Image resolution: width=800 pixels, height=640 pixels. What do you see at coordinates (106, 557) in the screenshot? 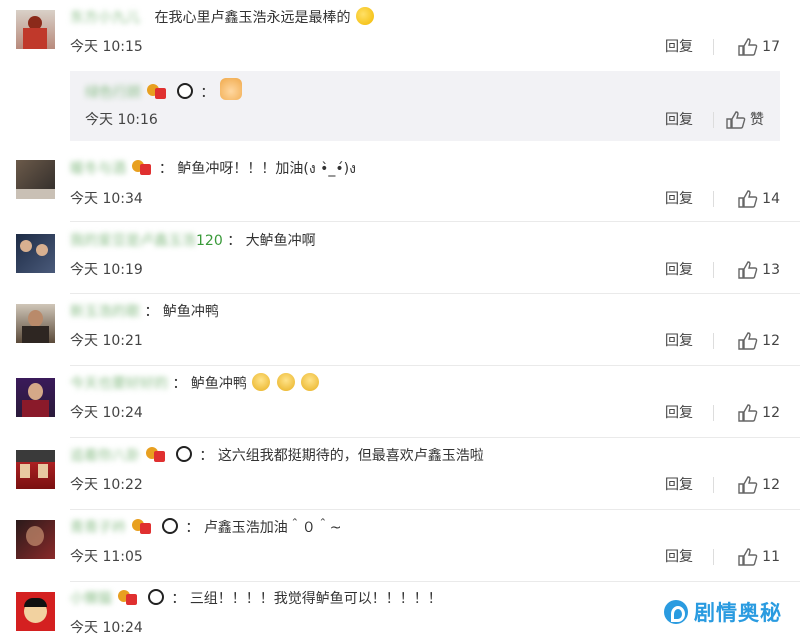
I see `comment-time: 今天 11:05` at bounding box center [106, 557].